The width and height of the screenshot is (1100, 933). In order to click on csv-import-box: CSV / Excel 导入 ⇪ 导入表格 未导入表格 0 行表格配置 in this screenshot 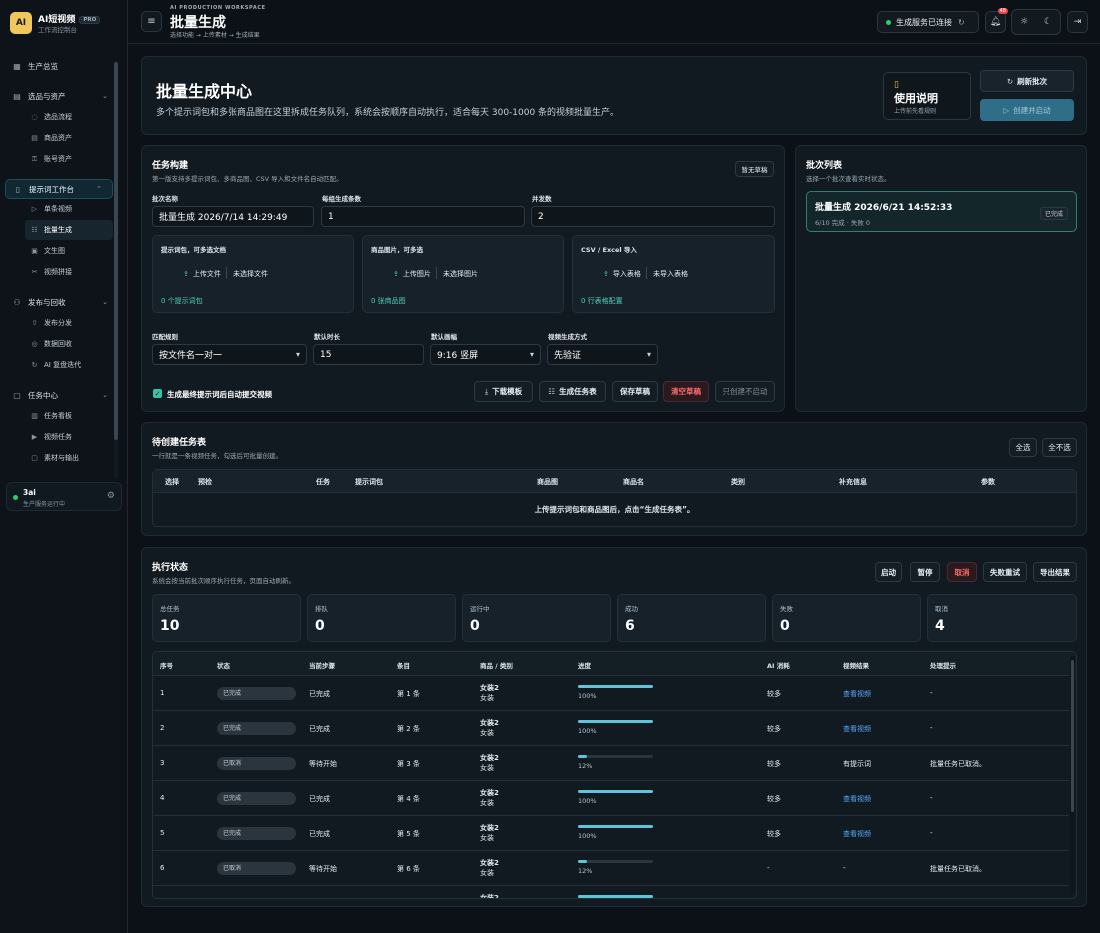, I will do `click(673, 274)`.